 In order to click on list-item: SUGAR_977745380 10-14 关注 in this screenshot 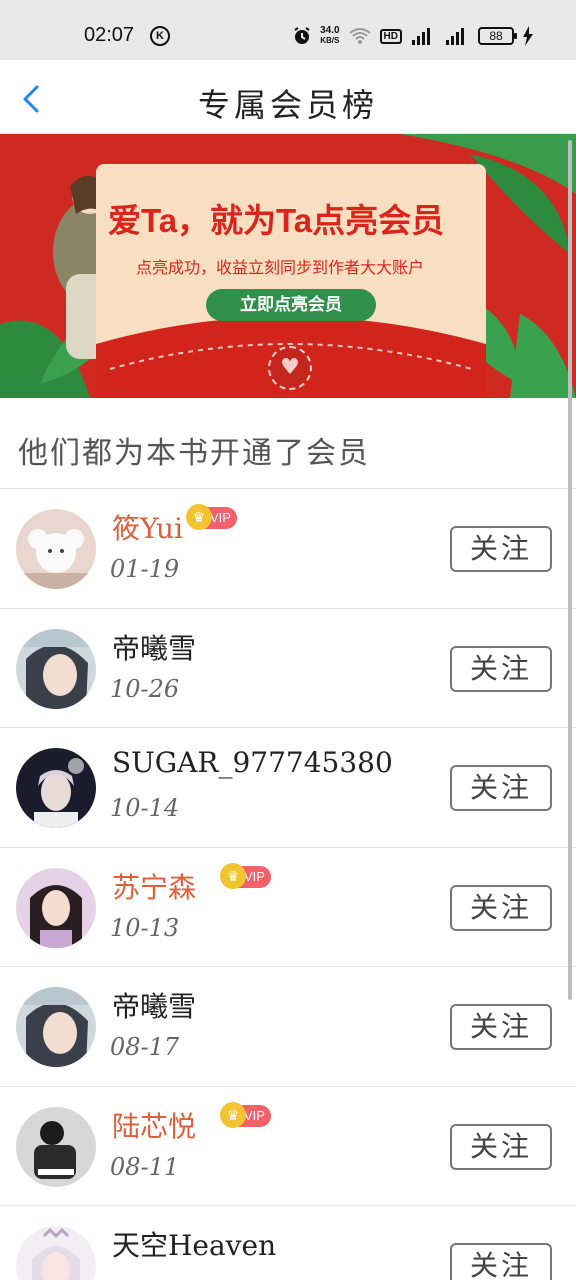, I will do `click(288, 788)`.